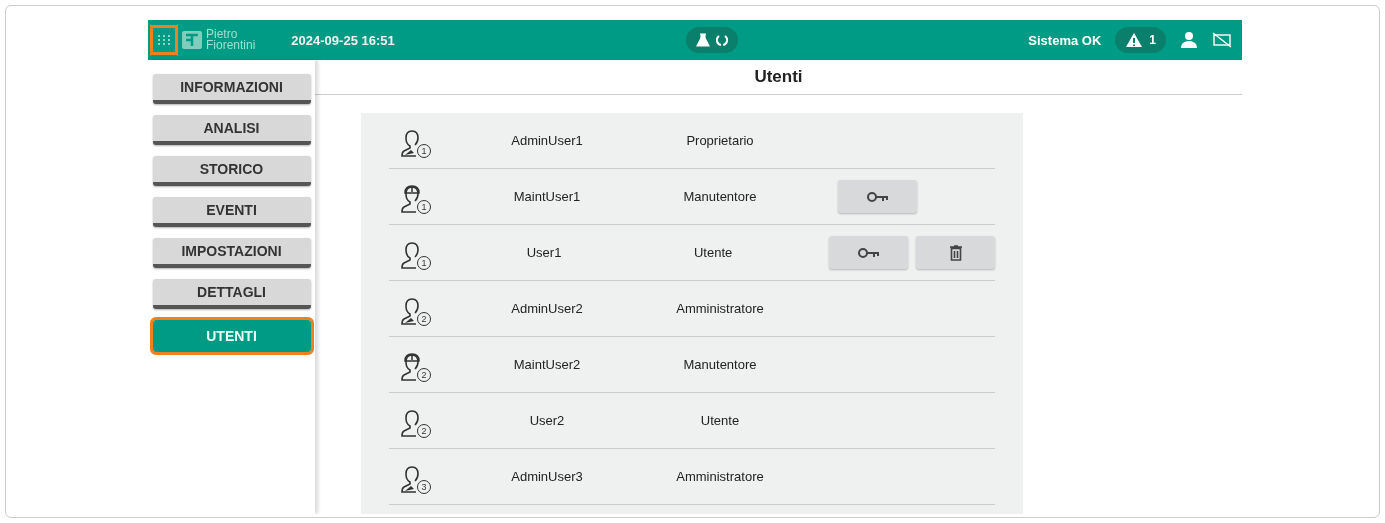 The image size is (1385, 523). Describe the element at coordinates (231, 89) in the screenshot. I see `sidebar-item: INFORMAZIONI` at that location.